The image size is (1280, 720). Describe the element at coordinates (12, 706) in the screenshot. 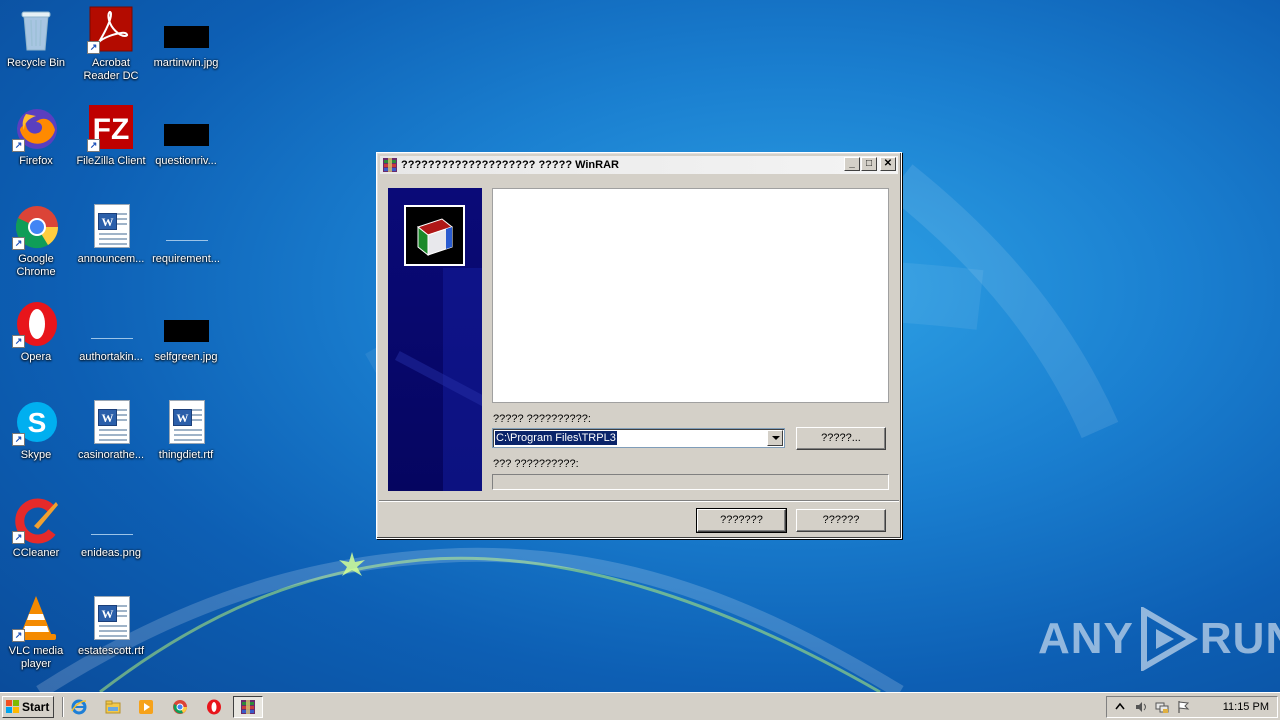

I see `windows-flag-icon` at that location.